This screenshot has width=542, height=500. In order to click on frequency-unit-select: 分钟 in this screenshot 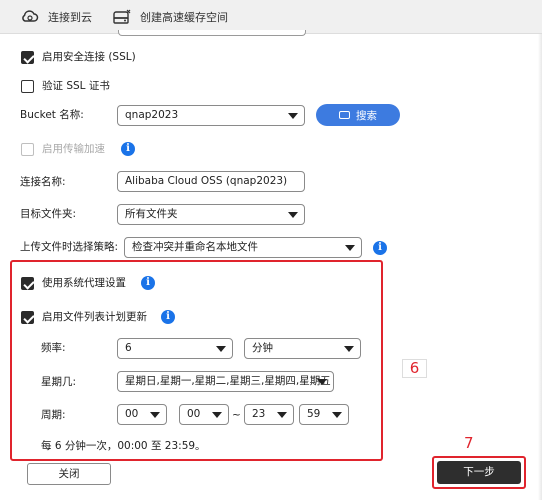, I will do `click(302, 348)`.